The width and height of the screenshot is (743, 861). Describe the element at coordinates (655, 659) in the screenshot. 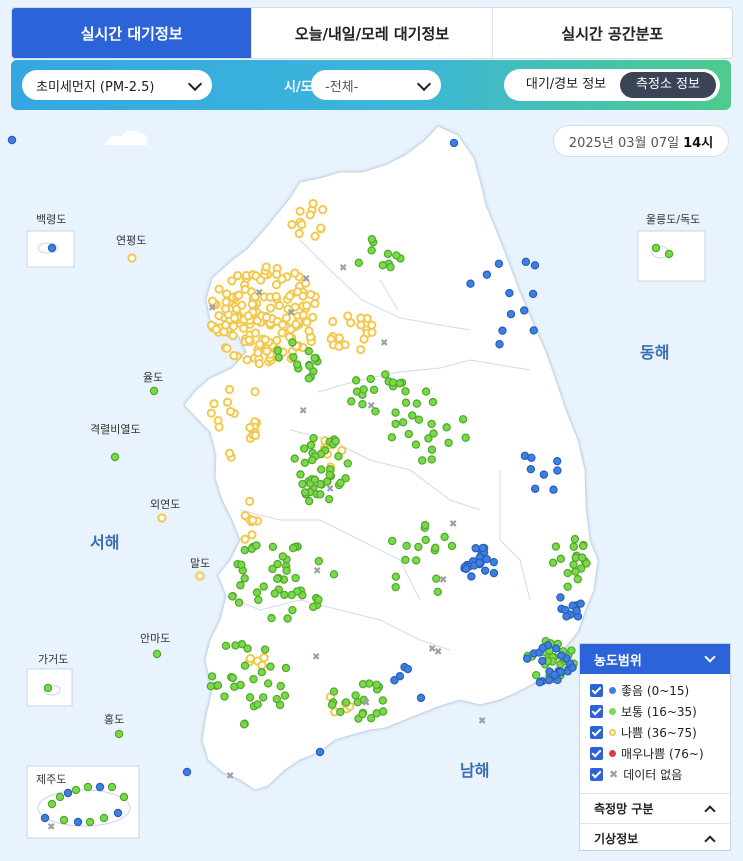

I see `legend-header: 농도범위` at that location.